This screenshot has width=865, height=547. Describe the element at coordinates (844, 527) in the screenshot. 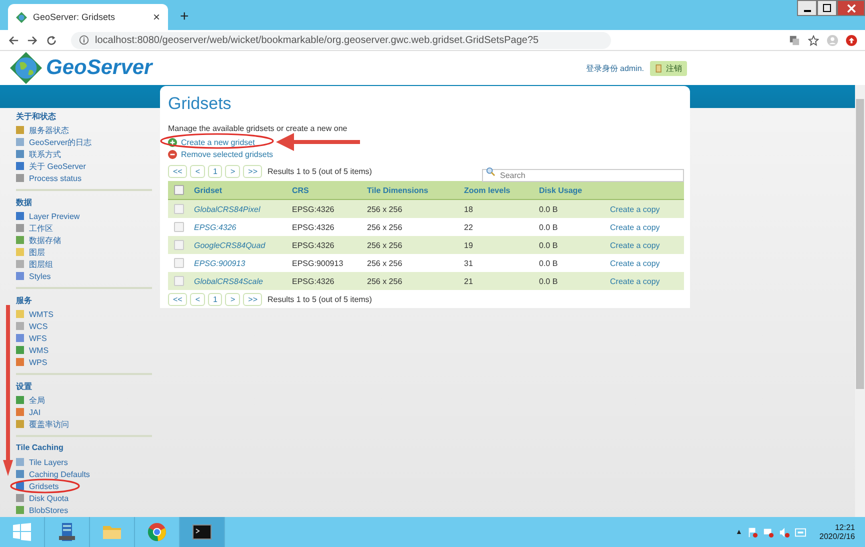

I see `clock-time: 12:21` at that location.